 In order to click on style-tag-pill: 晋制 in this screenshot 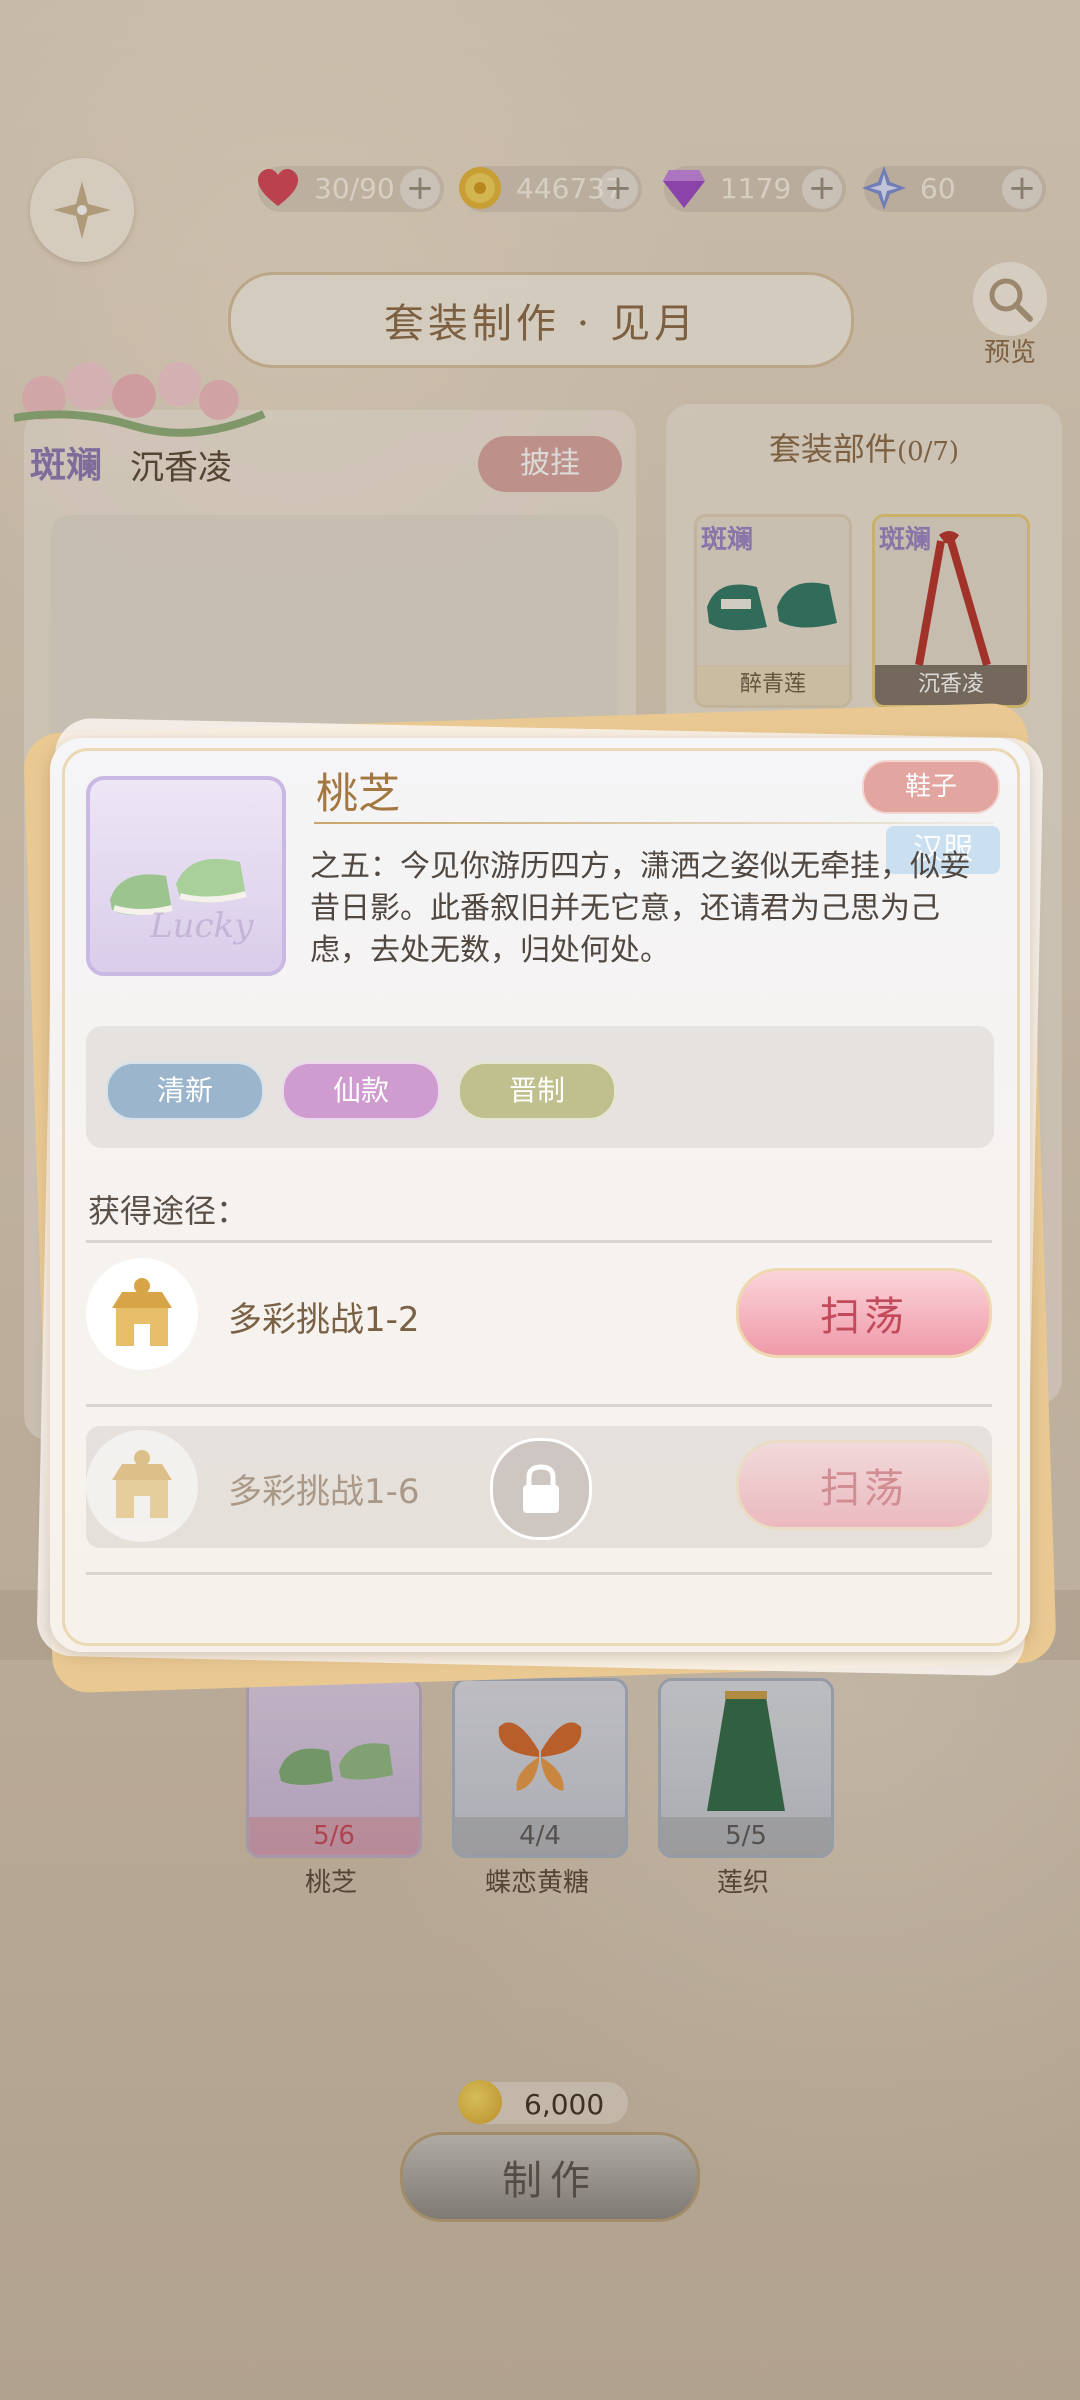, I will do `click(537, 1091)`.